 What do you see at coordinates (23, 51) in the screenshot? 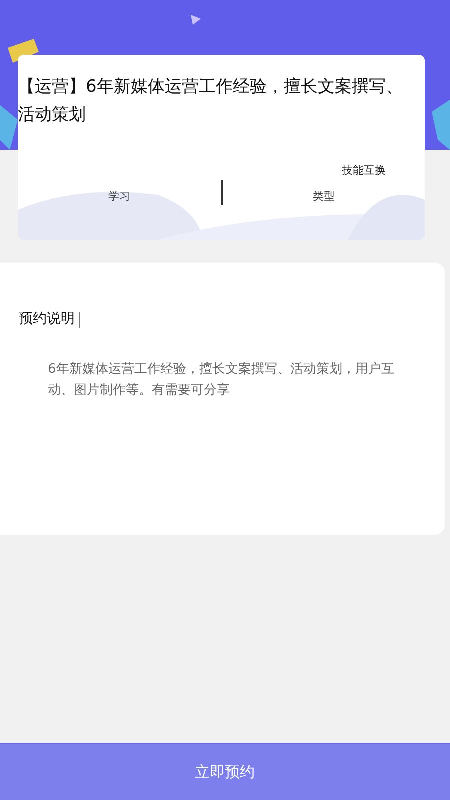
I see `tag-icon` at bounding box center [23, 51].